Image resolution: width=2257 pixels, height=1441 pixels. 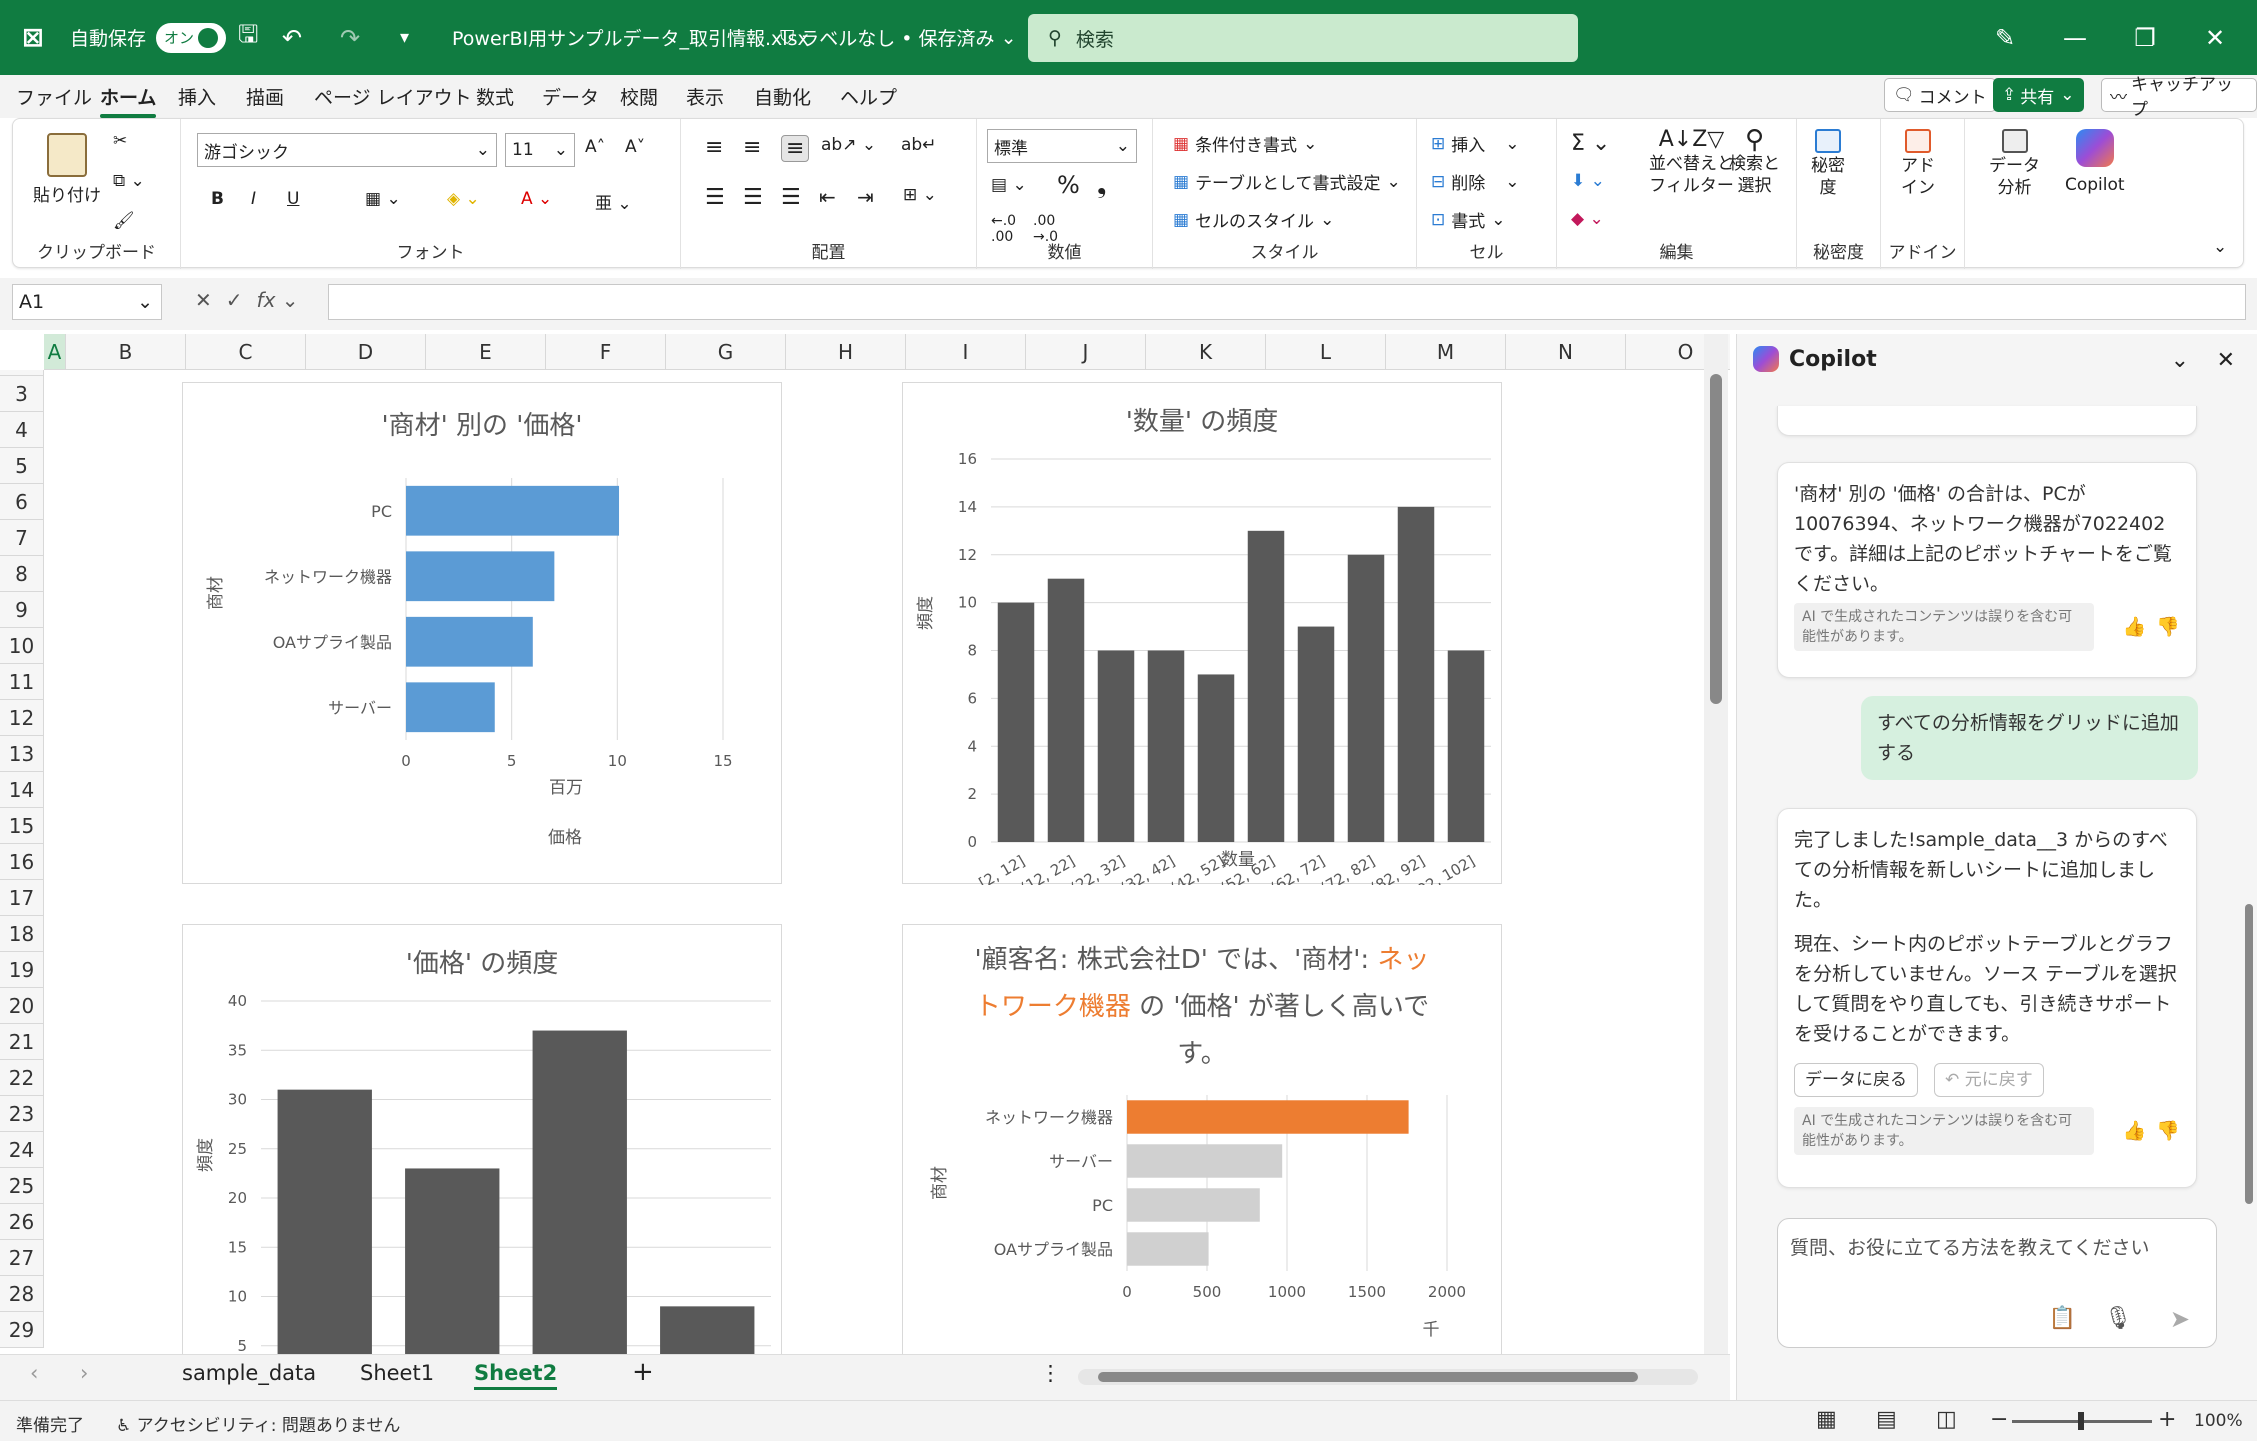 What do you see at coordinates (1287, 182) in the screenshot?
I see `format-as-table-button: ▦ テーブルとして書式設定 ⌄` at bounding box center [1287, 182].